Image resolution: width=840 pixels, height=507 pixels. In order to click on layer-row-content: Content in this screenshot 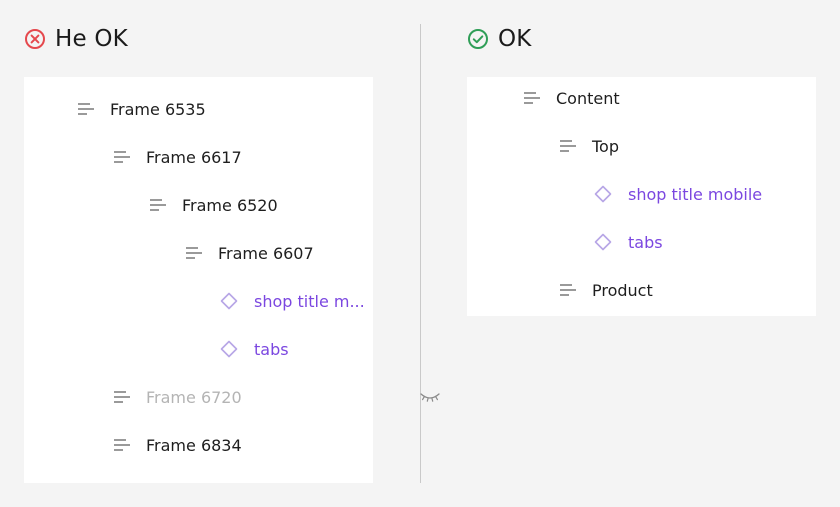, I will do `click(570, 98)`.